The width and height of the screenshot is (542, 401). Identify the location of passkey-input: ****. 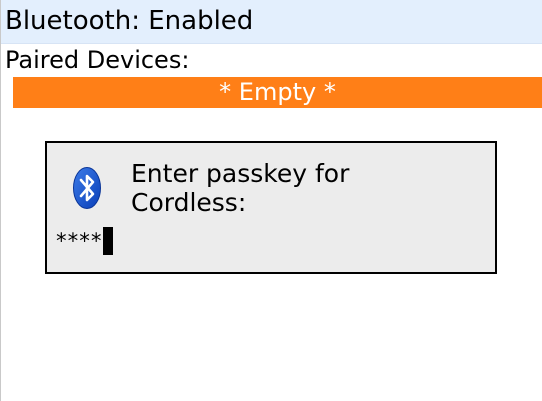
(84, 241).